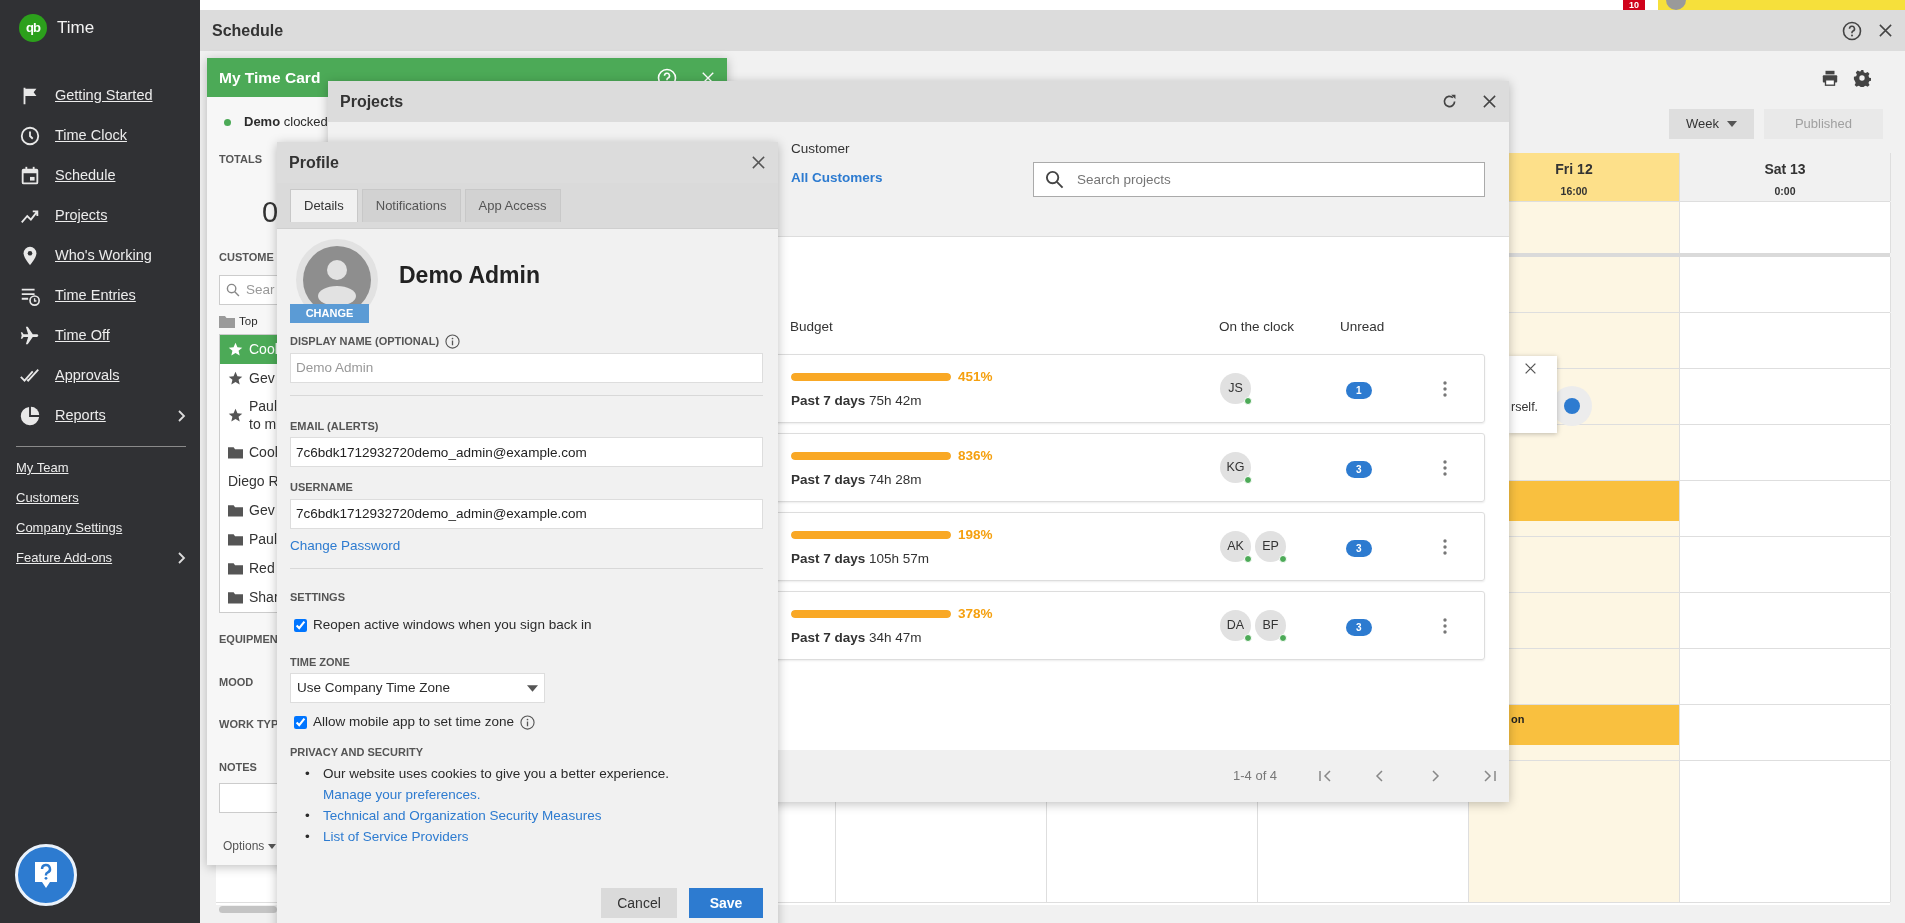 This screenshot has width=1905, height=923. I want to click on day-time: 0:00, so click(1785, 191).